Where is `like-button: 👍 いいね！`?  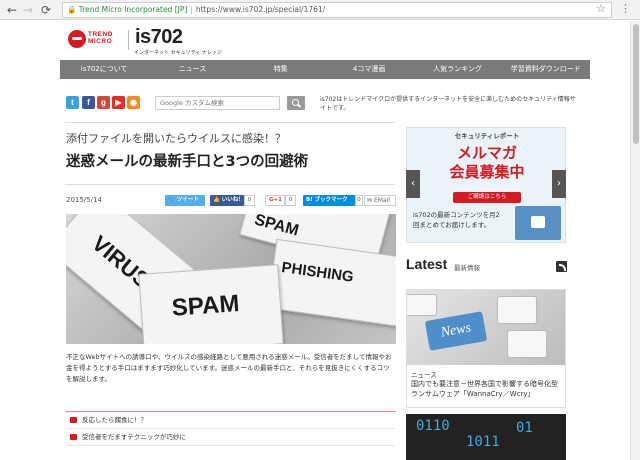
like-button: 👍 いいね！ is located at coordinates (227, 200).